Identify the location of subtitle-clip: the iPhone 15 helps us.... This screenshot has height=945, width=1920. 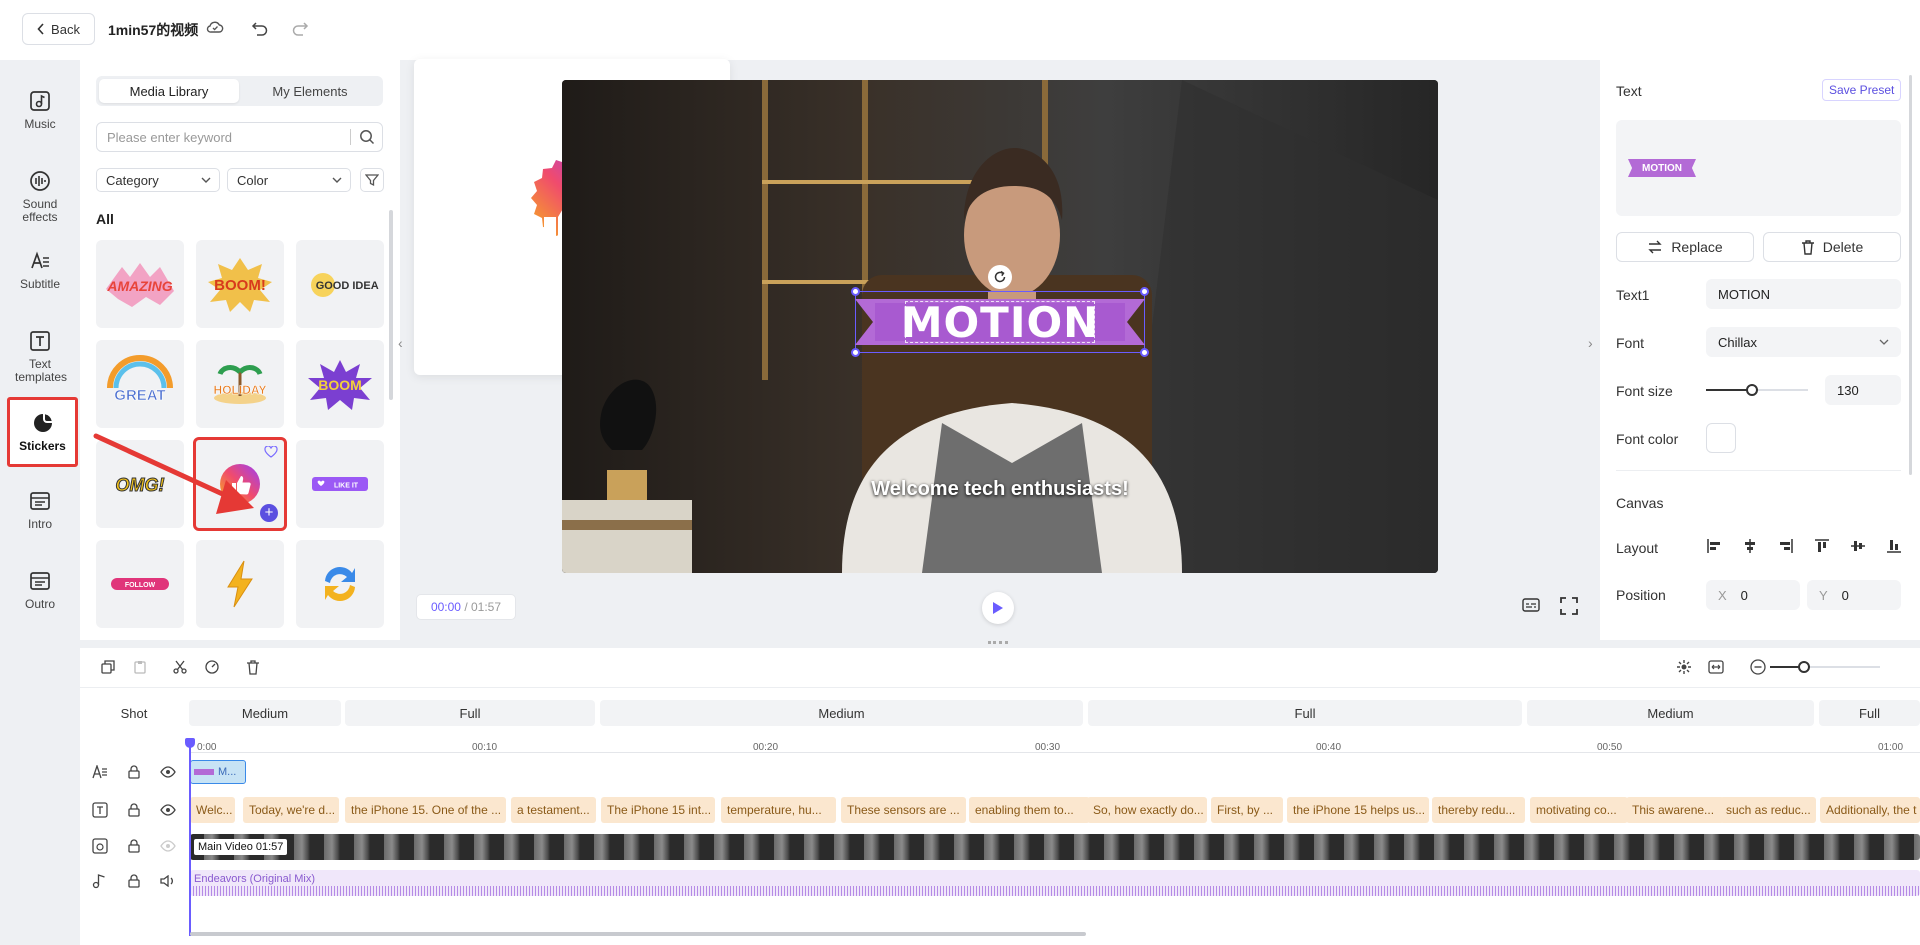
(1358, 810).